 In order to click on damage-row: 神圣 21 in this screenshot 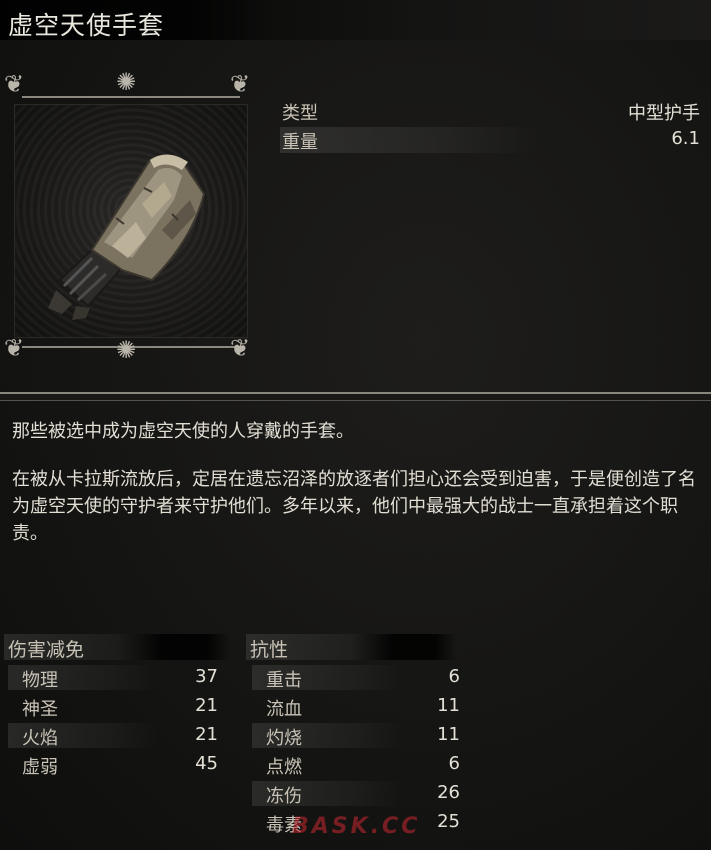, I will do `click(113, 706)`.